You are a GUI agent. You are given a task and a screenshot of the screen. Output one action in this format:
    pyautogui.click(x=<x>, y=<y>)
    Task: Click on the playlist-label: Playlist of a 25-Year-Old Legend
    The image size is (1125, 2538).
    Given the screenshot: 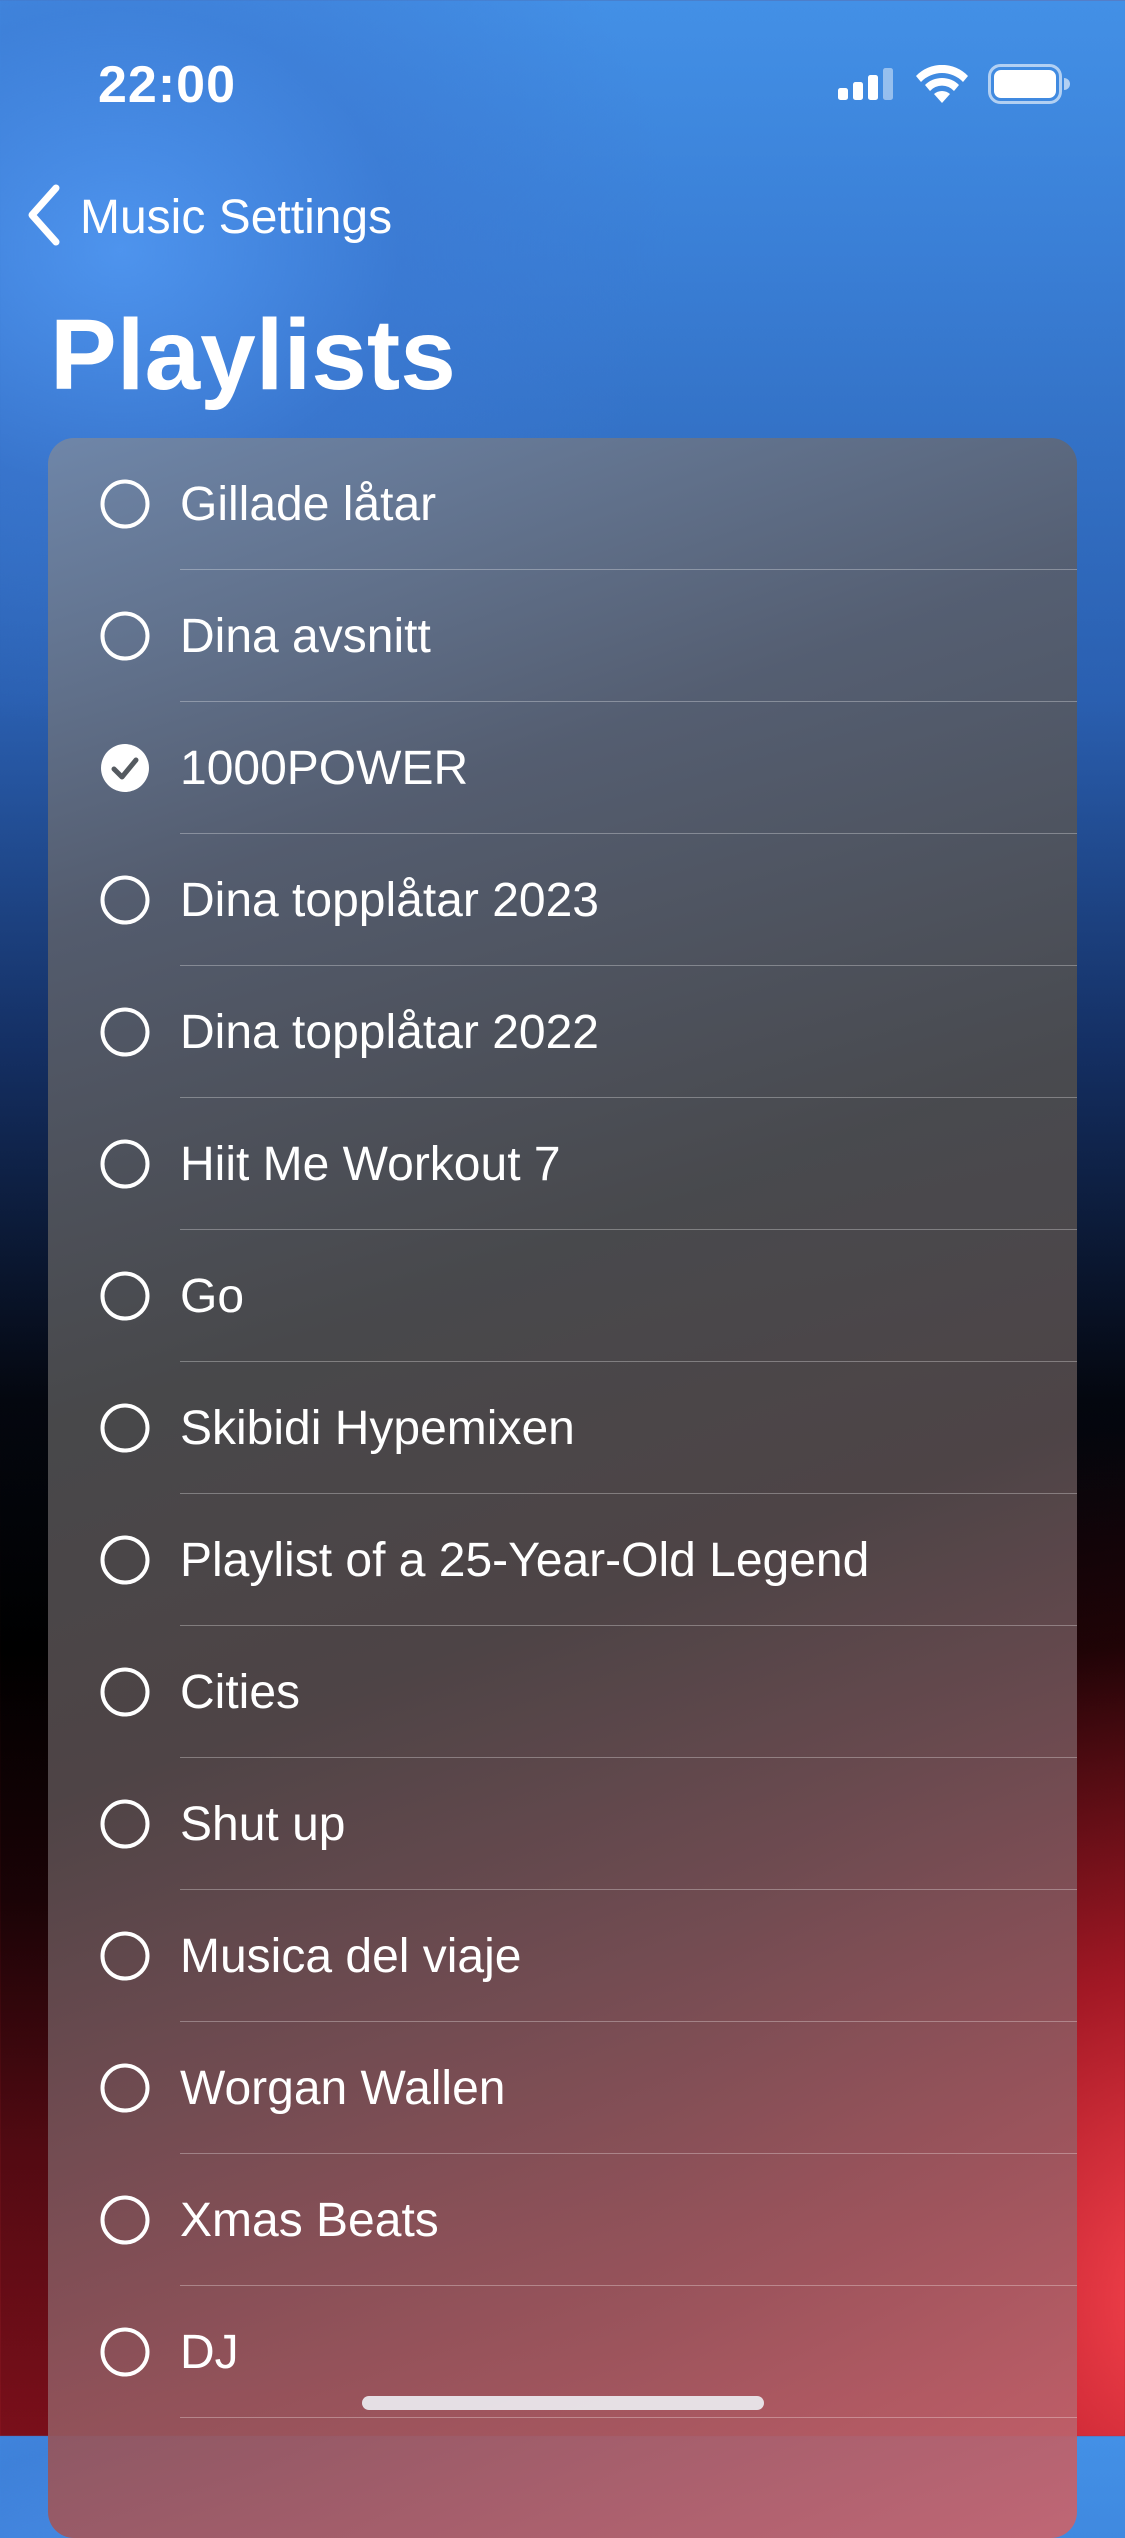 What is the action you would take?
    pyautogui.click(x=525, y=1560)
    